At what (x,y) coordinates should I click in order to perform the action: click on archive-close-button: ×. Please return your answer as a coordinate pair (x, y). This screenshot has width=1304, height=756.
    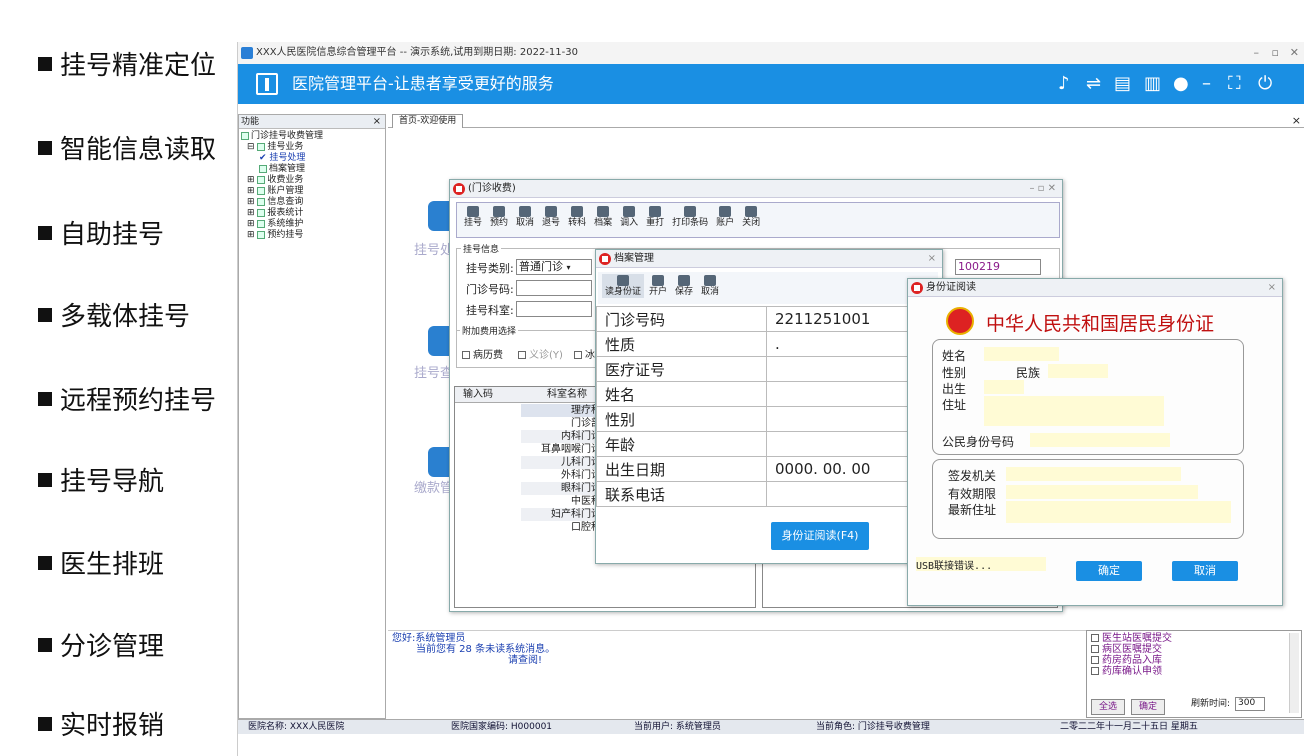
    Looking at the image, I should click on (932, 259).